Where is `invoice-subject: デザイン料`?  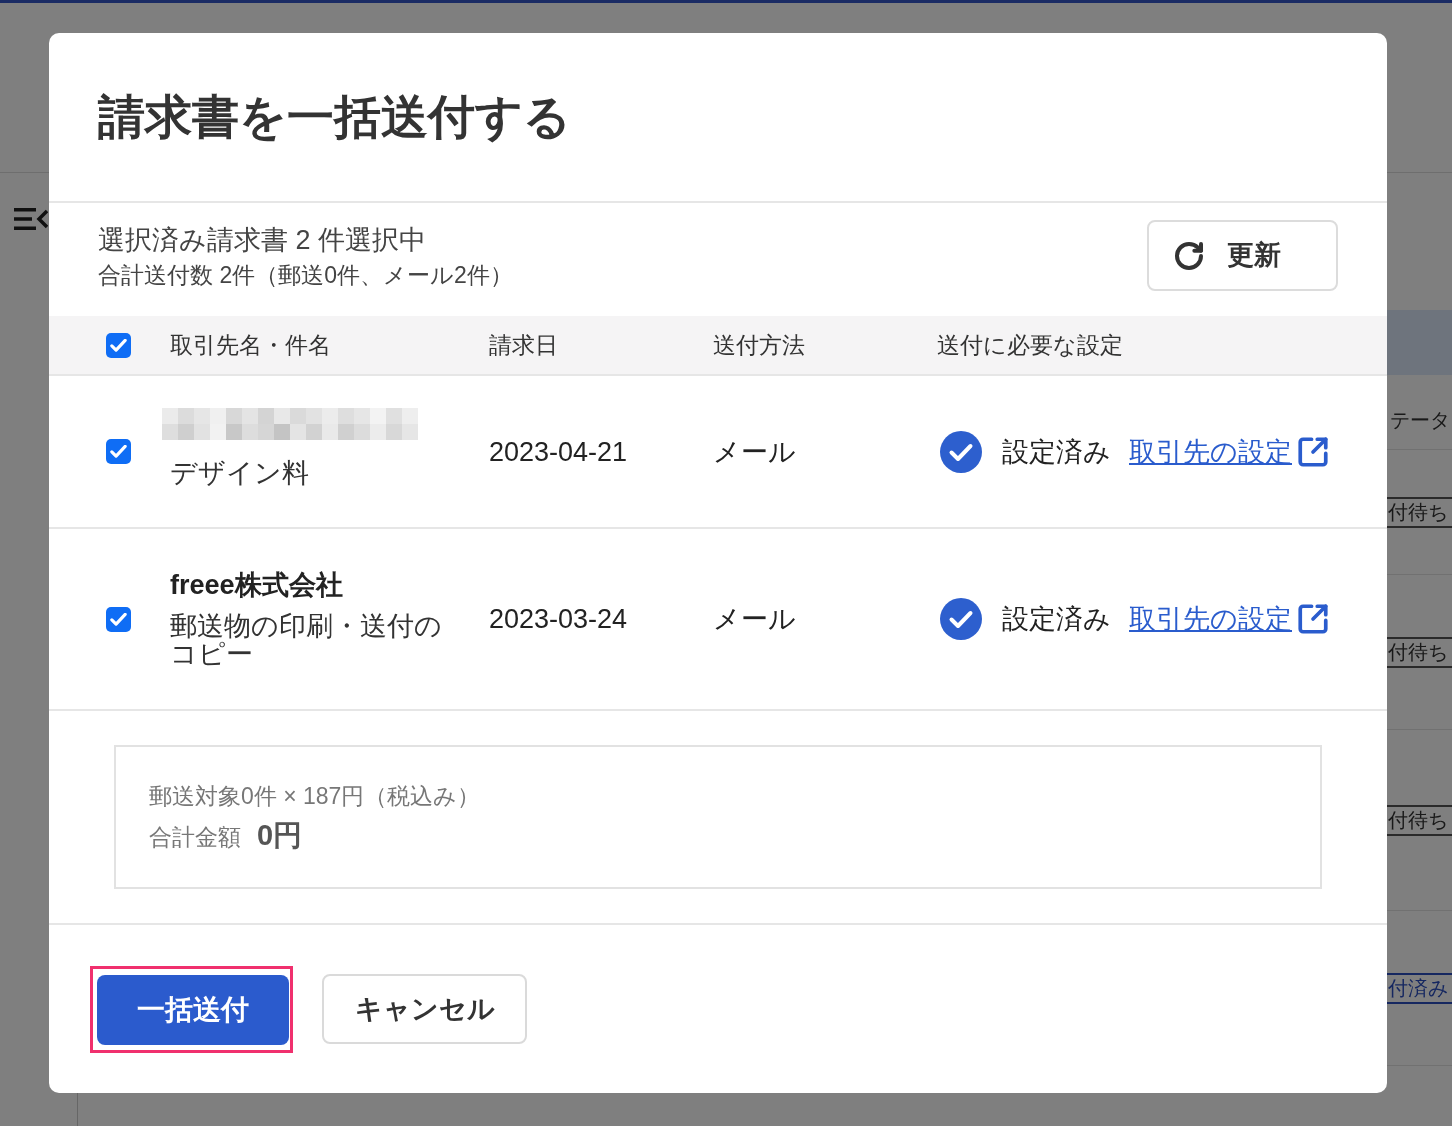
invoice-subject: デザイン料 is located at coordinates (239, 472).